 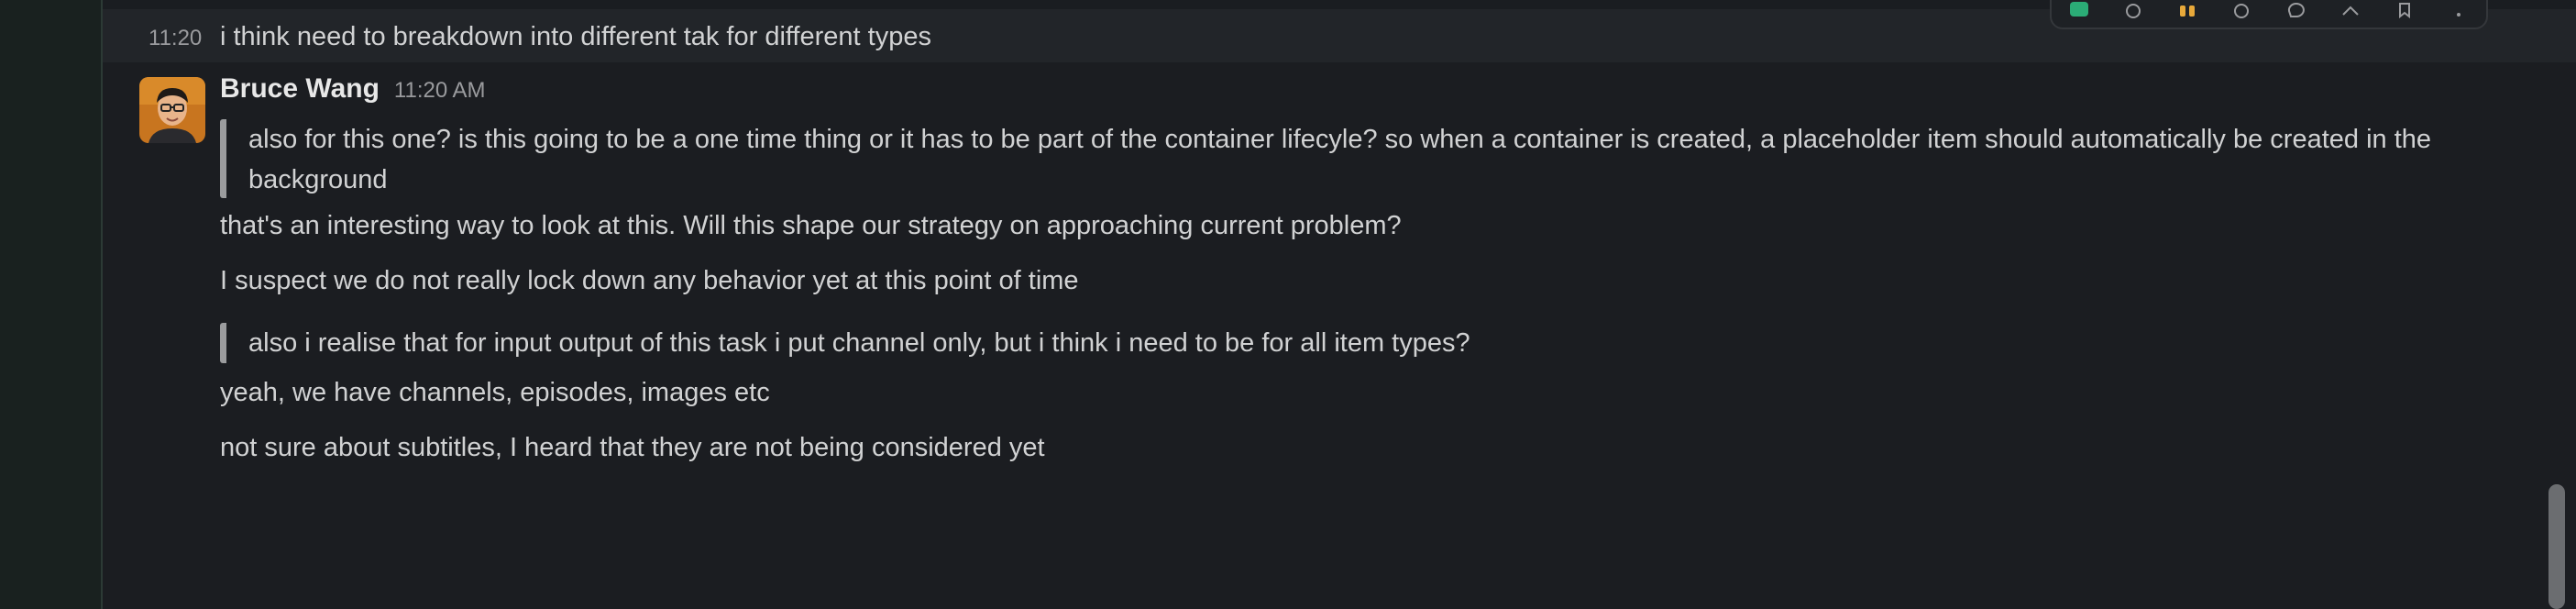 What do you see at coordinates (2296, 10) in the screenshot?
I see `reply-thread-icon` at bounding box center [2296, 10].